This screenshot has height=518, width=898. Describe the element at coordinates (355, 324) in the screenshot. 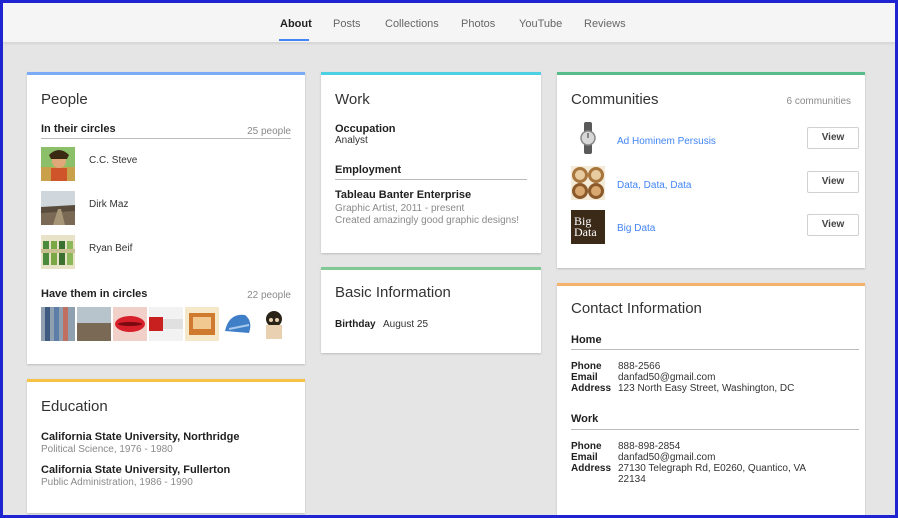

I see `birthday-label: Birthday` at that location.